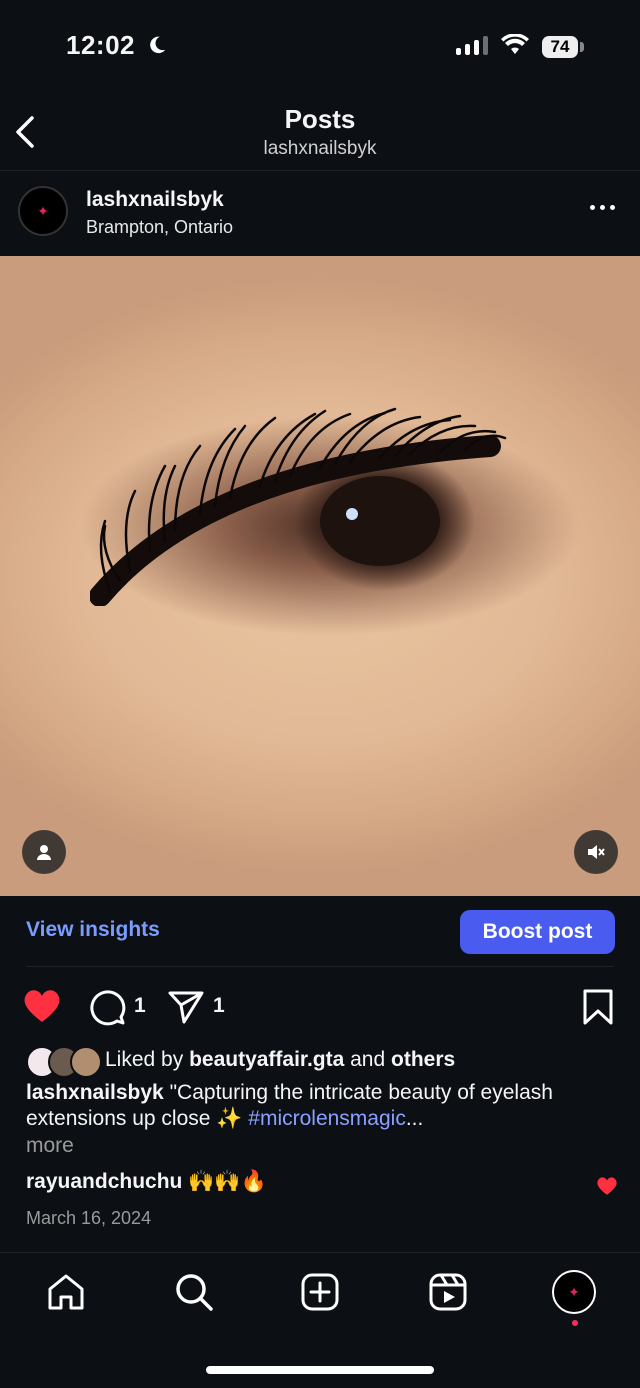 Image resolution: width=640 pixels, height=1388 pixels. Describe the element at coordinates (537, 932) in the screenshot. I see `boost-post-button: Boost post` at that location.